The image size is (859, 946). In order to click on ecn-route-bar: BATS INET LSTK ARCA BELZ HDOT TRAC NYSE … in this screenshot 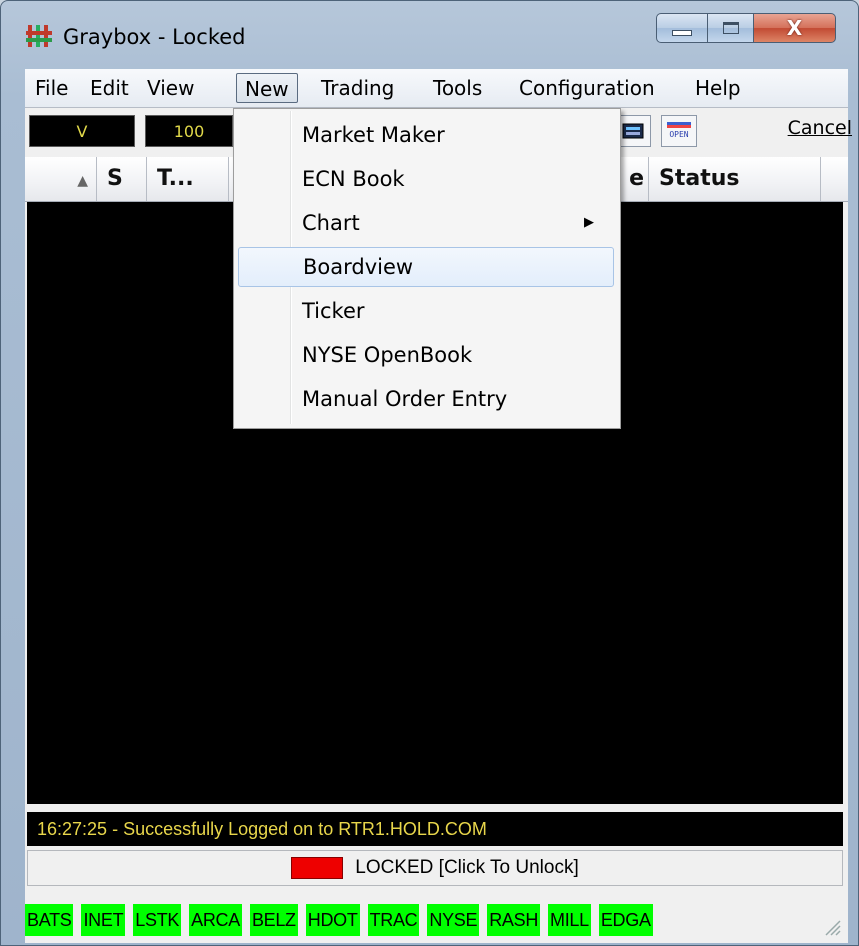, I will do `click(436, 920)`.